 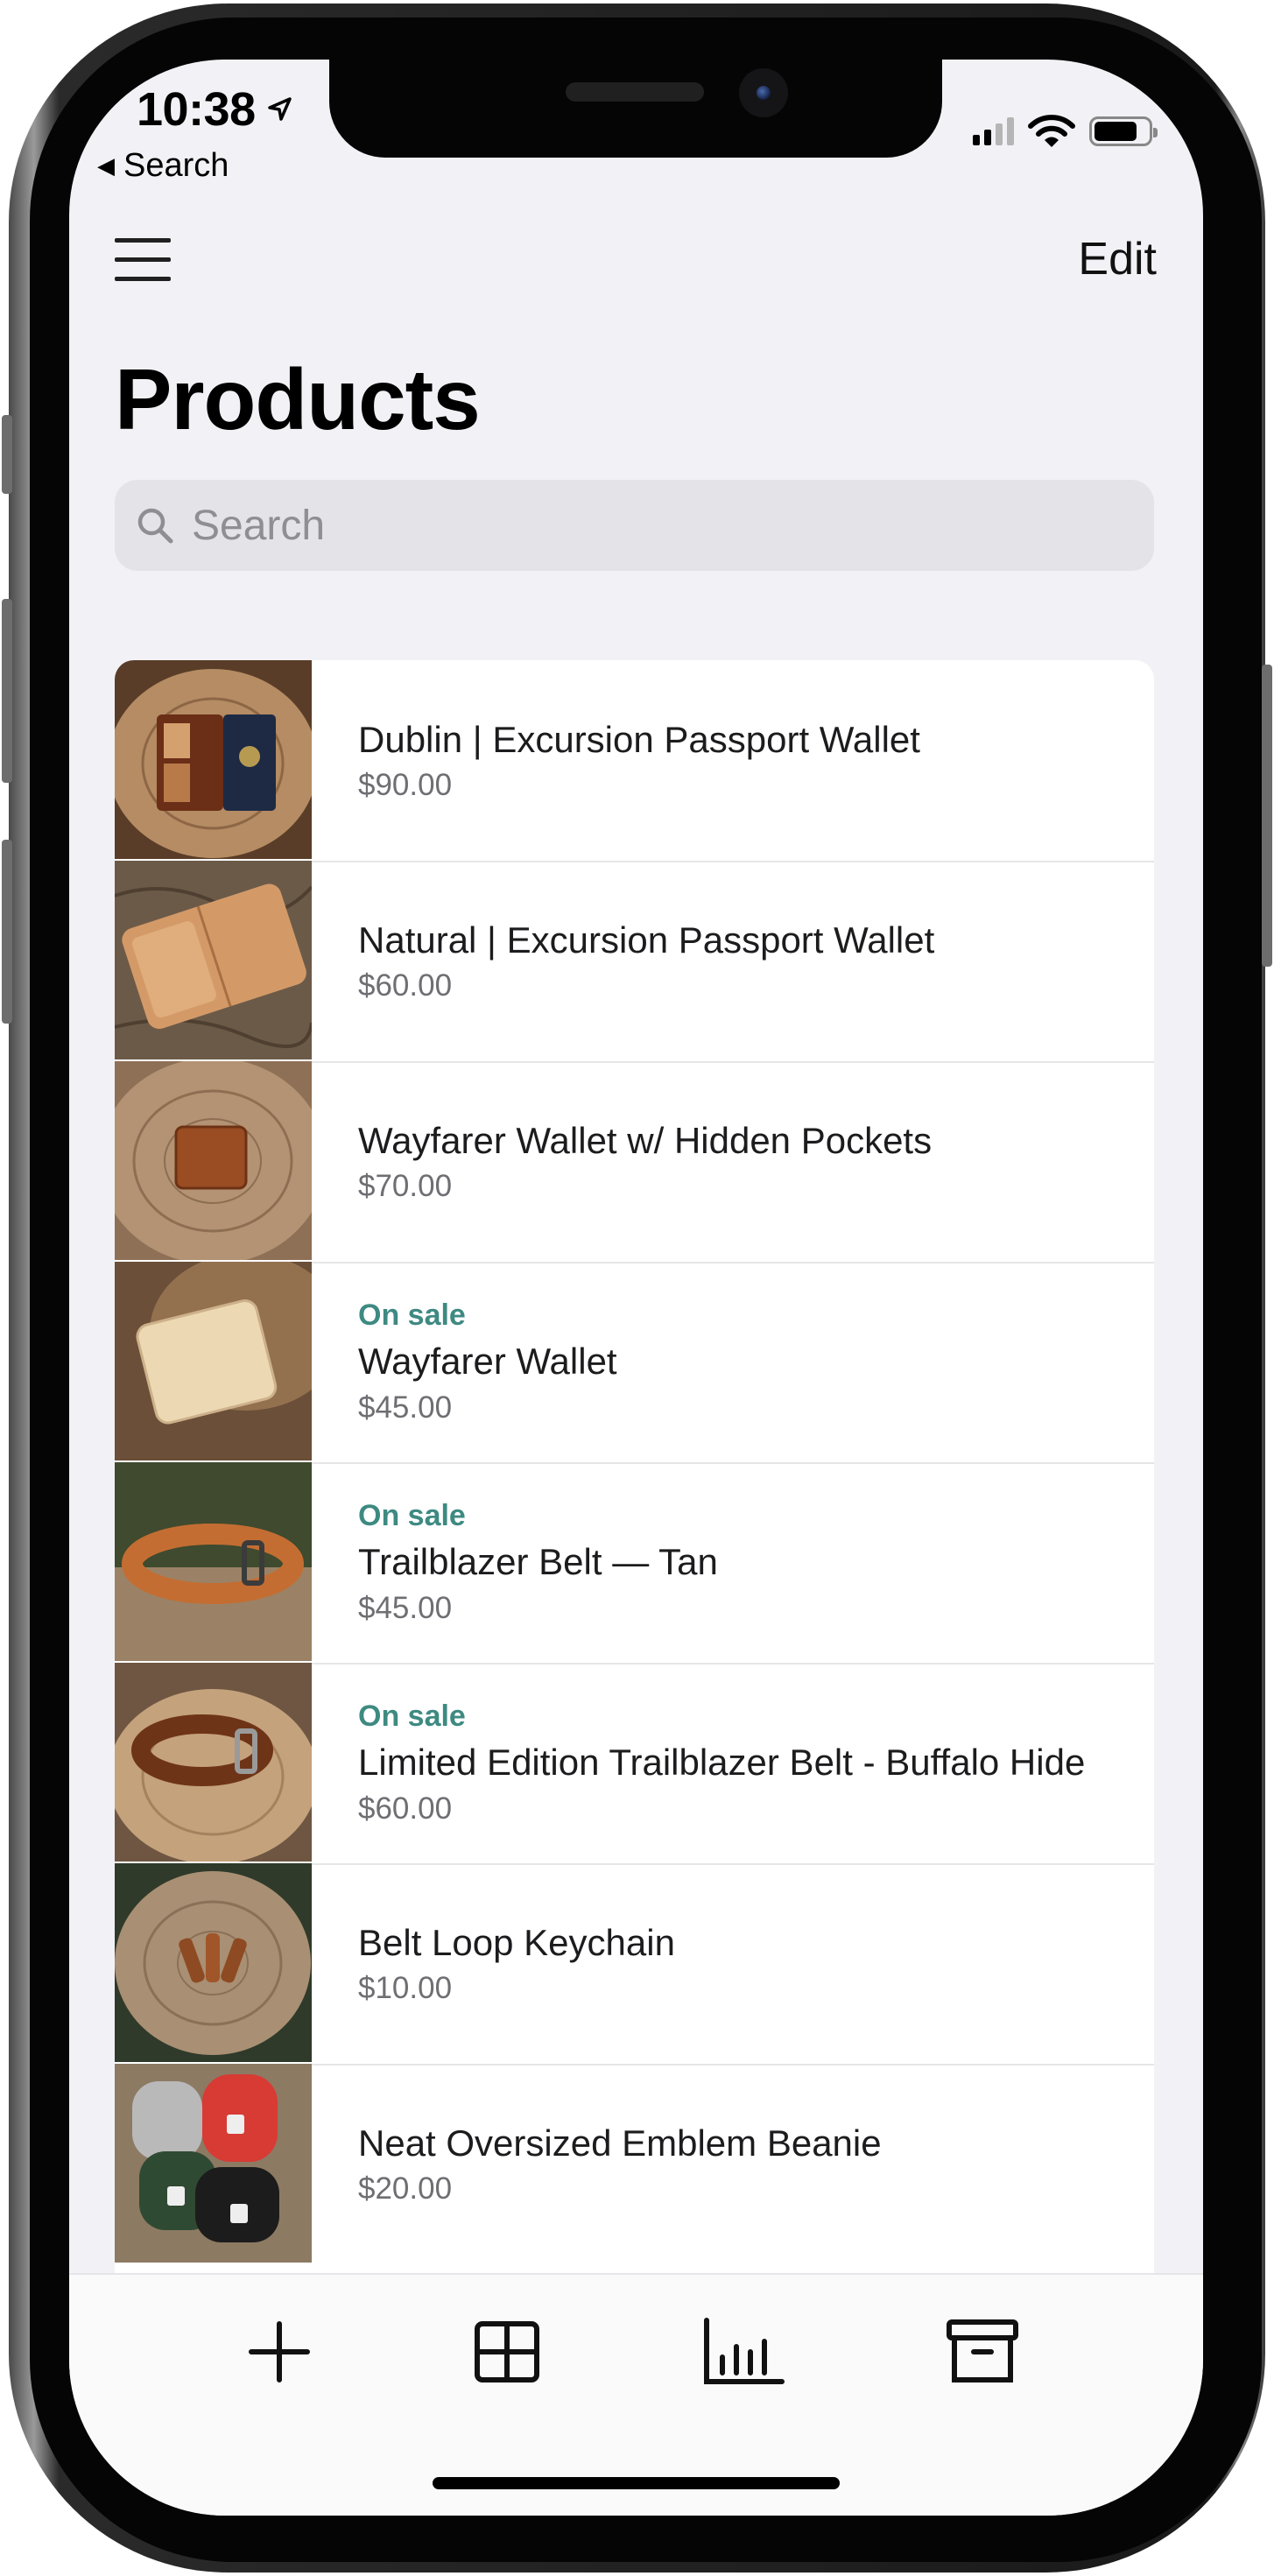 I want to click on product-row: Neat Oversized Emblem Beanie $20.00, so click(x=635, y=2164).